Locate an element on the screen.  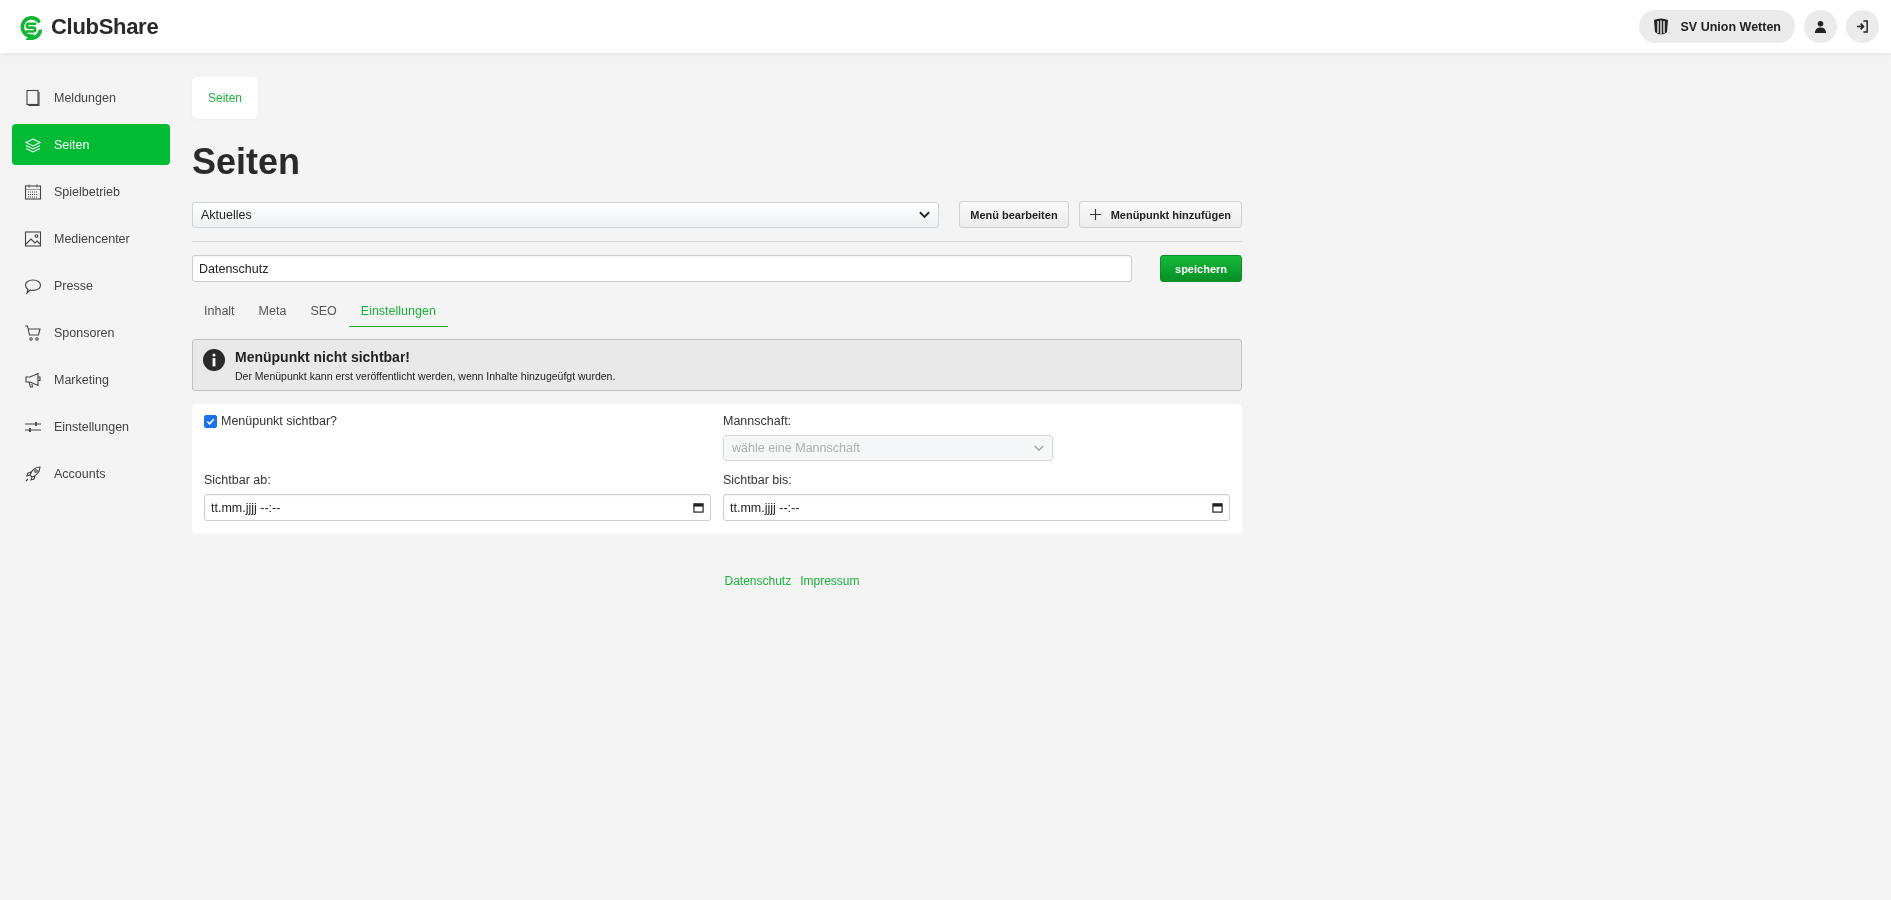
logo-icon is located at coordinates (31, 26).